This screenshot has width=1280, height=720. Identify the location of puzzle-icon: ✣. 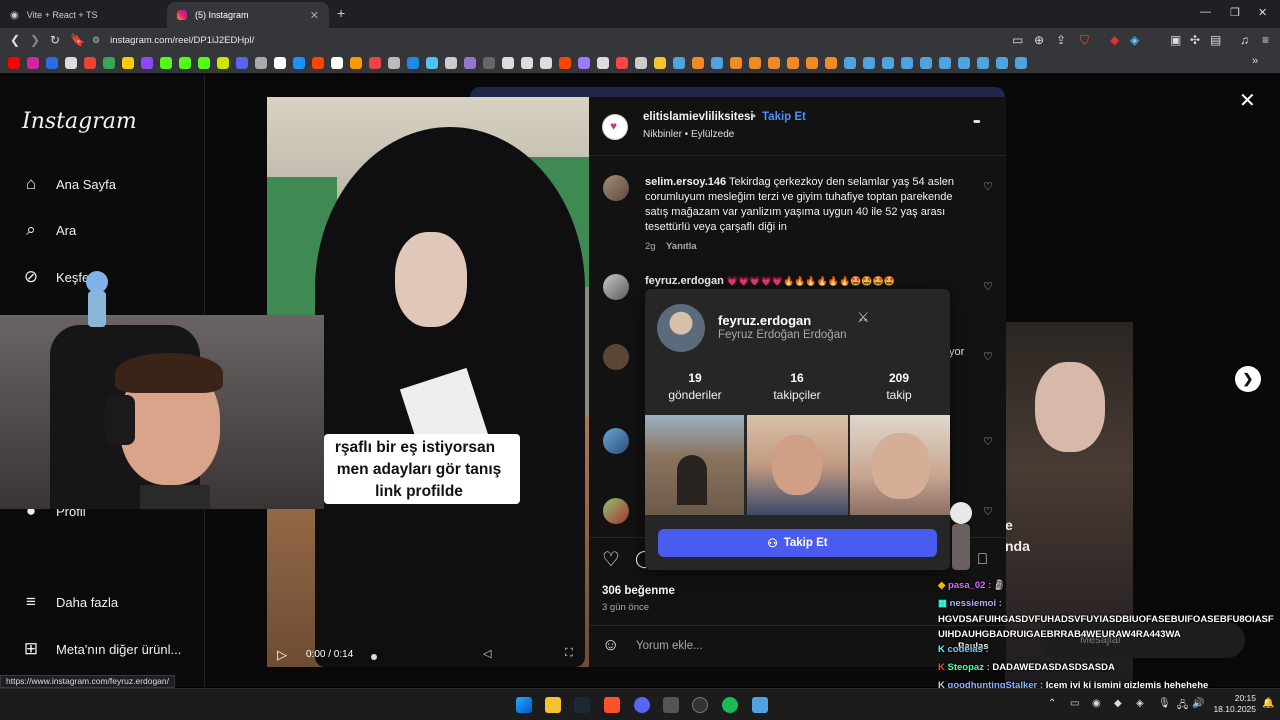
(1195, 40).